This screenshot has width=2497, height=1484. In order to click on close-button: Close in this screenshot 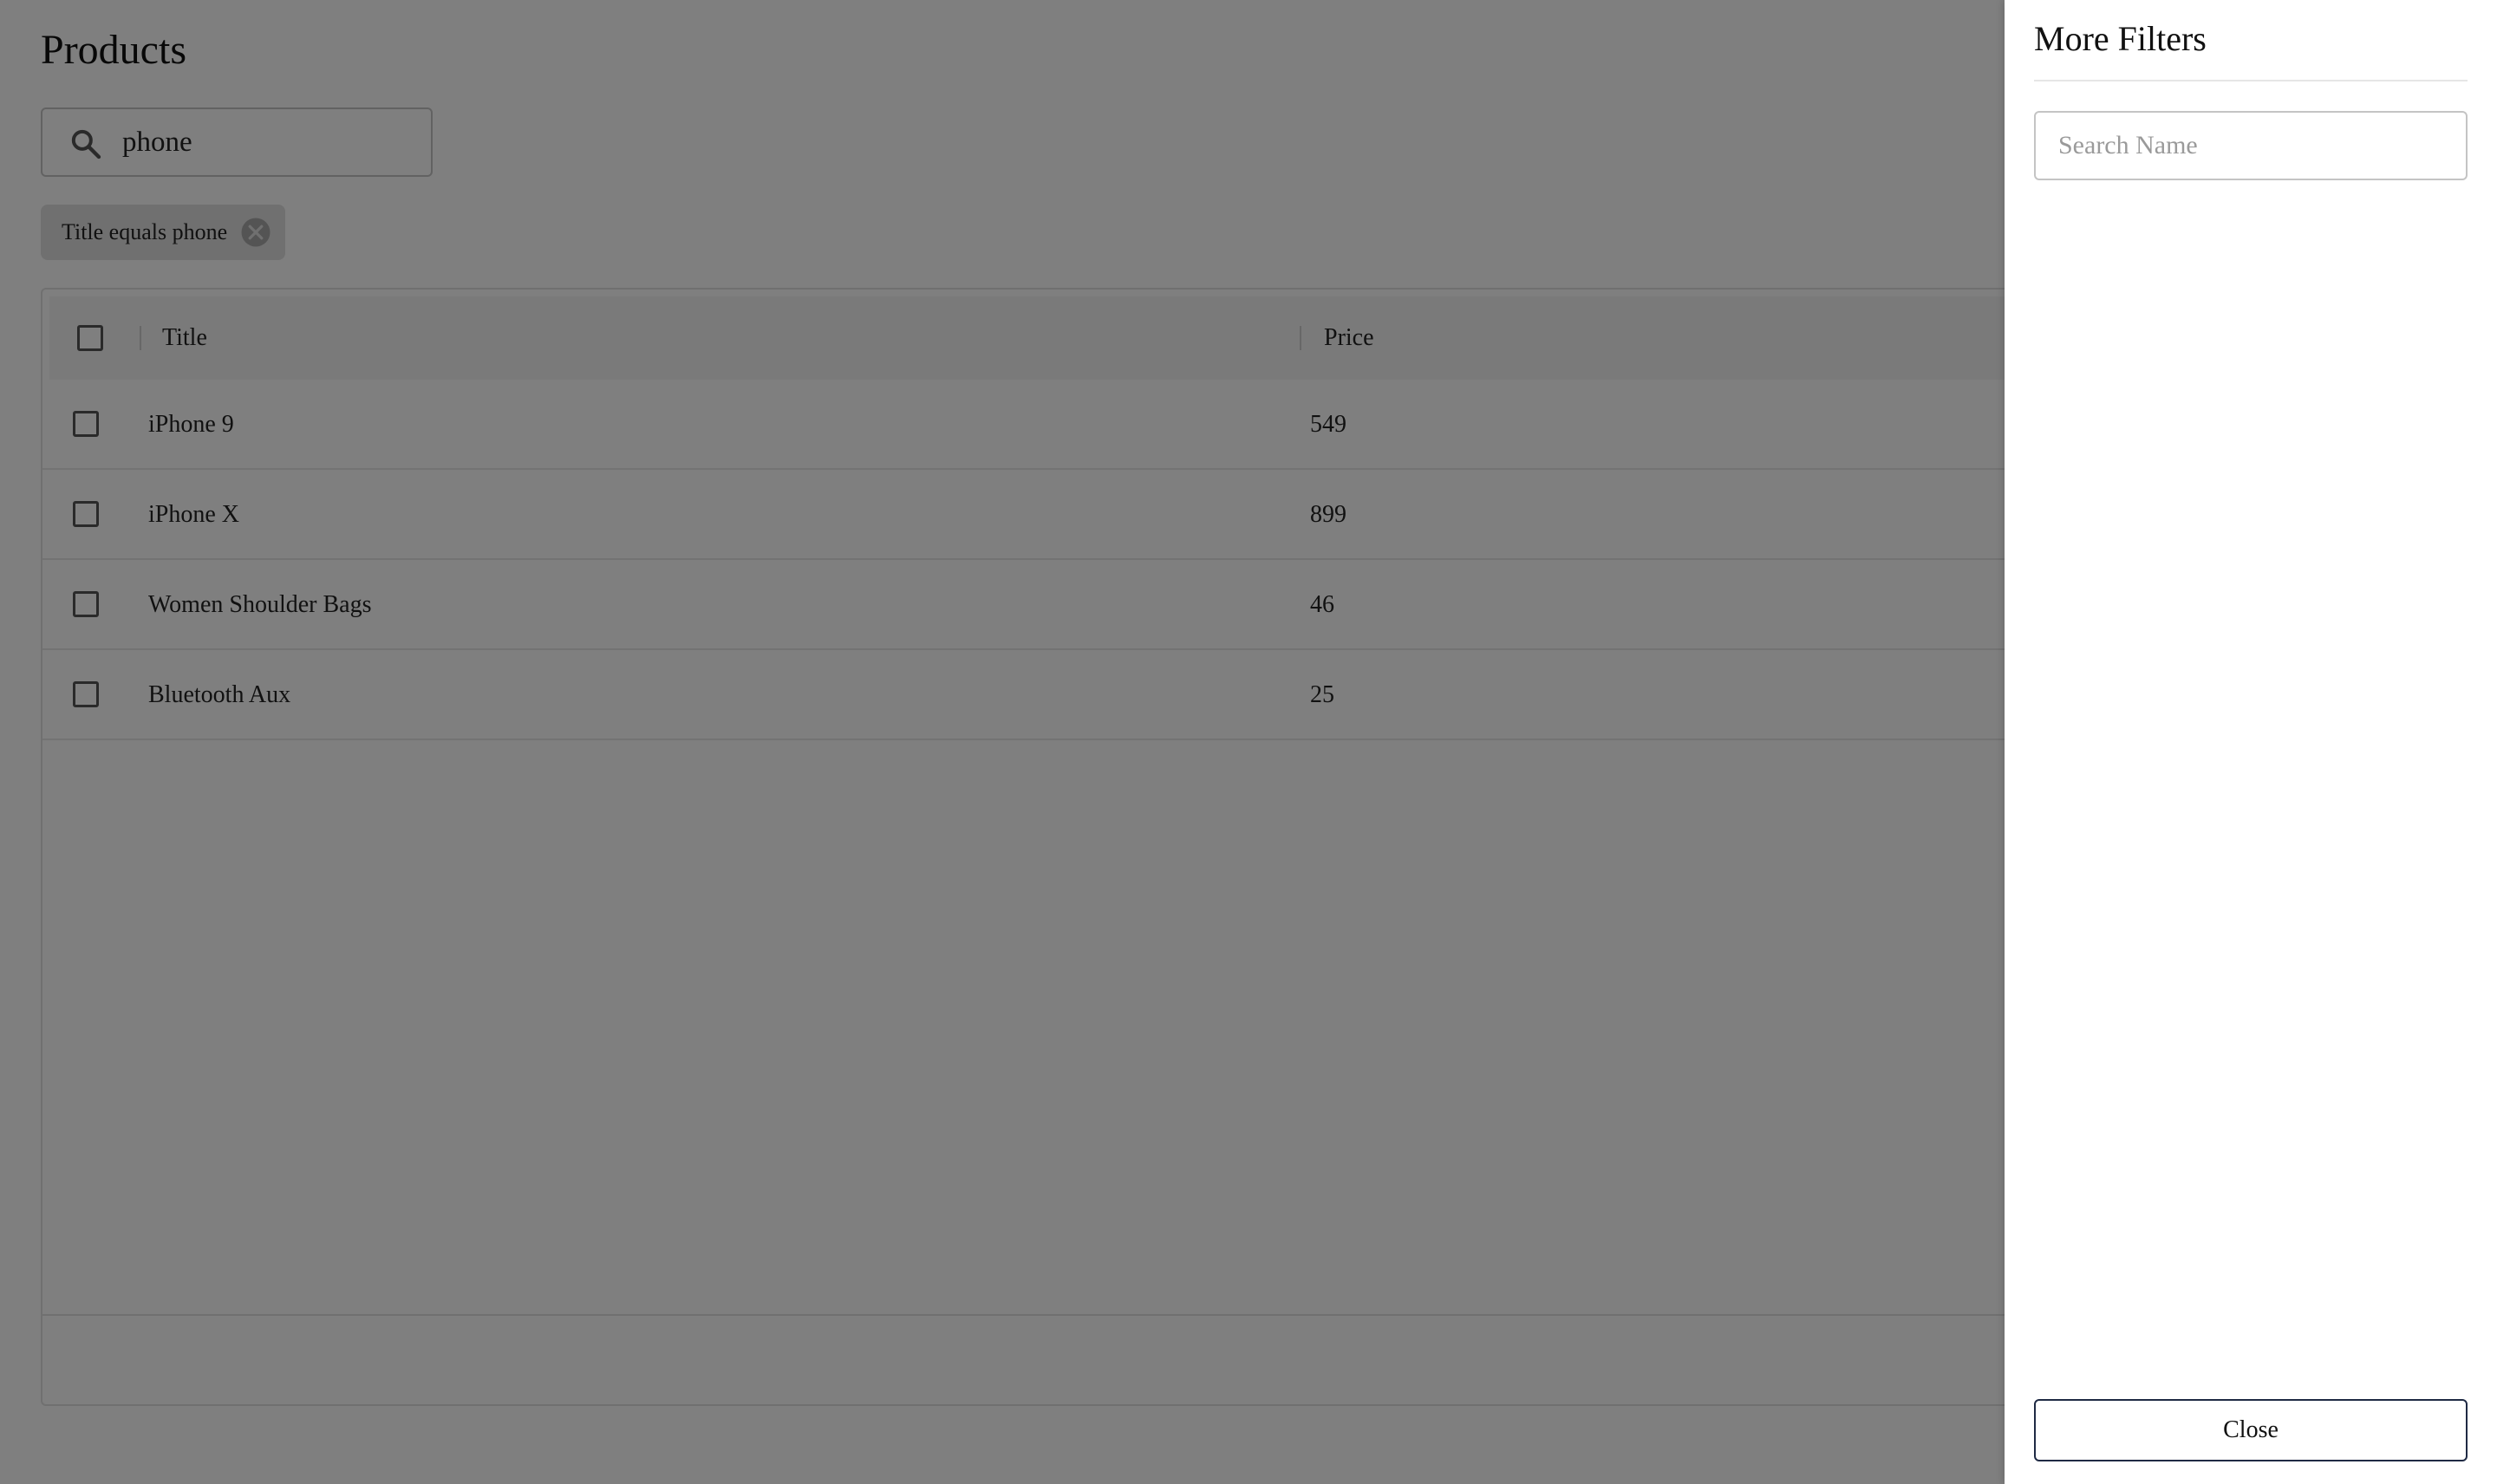, I will do `click(2251, 1430)`.